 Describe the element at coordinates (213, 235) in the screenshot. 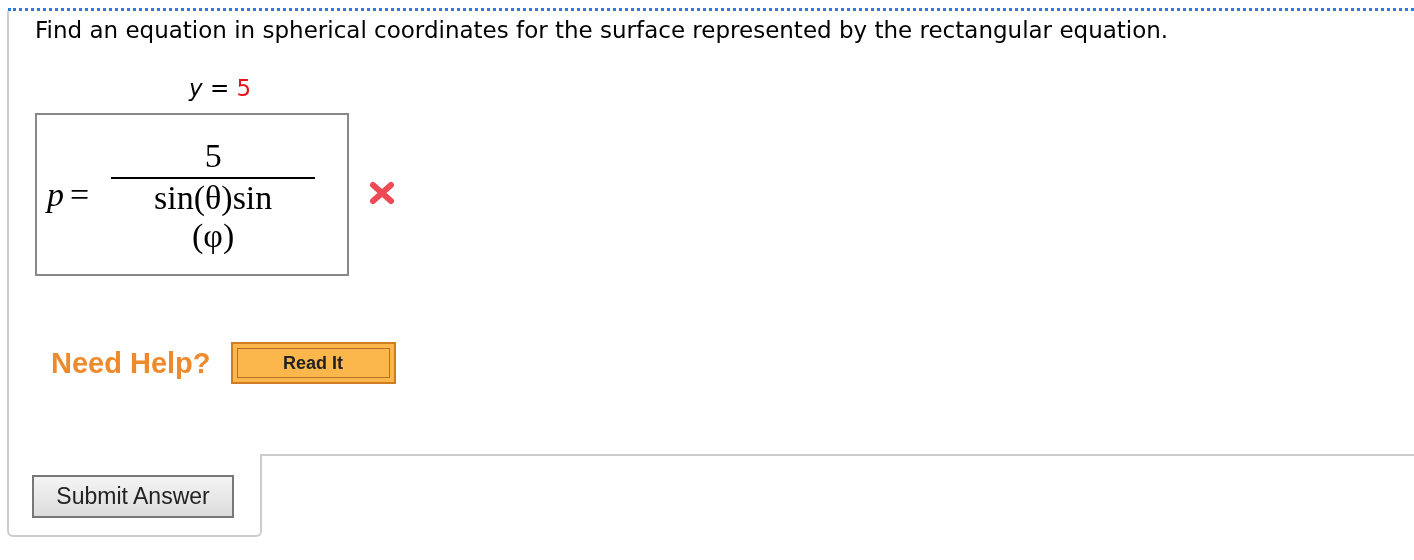

I see `denominator-text: (φ)` at that location.